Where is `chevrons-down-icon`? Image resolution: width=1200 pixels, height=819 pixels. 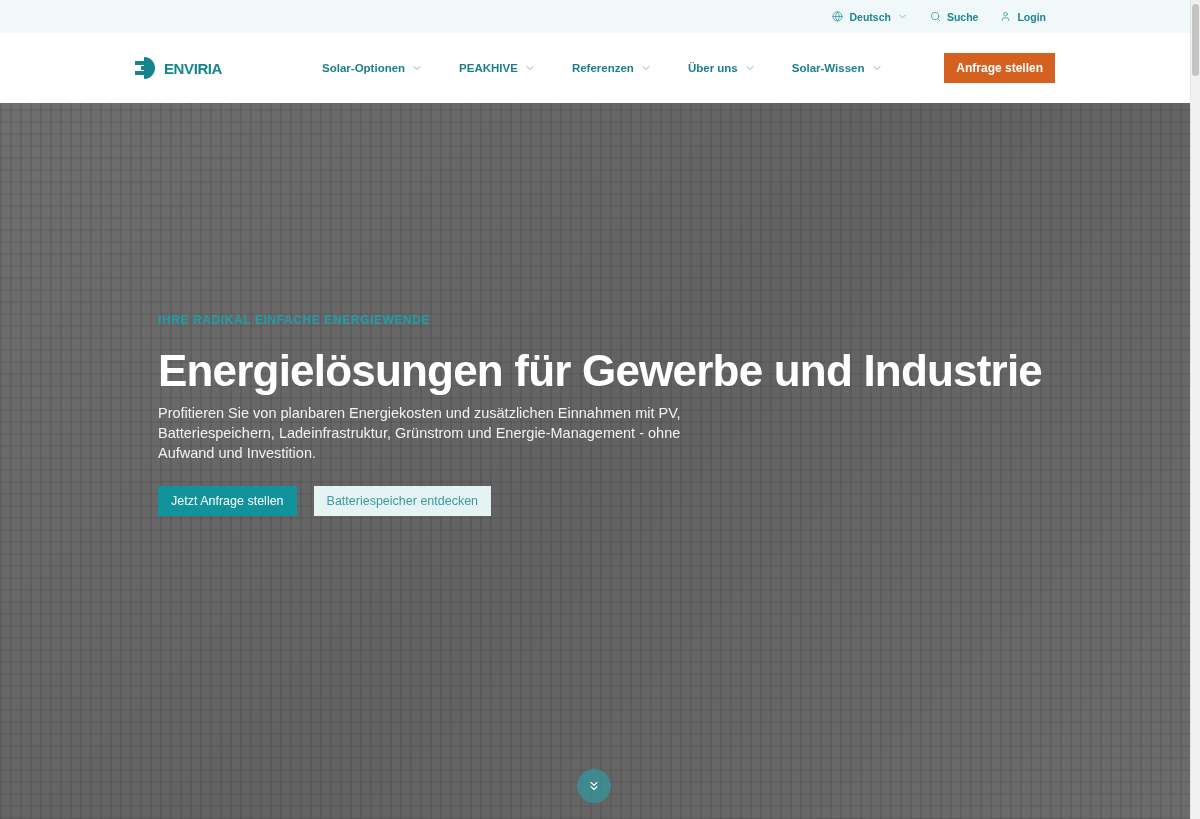 chevrons-down-icon is located at coordinates (594, 786).